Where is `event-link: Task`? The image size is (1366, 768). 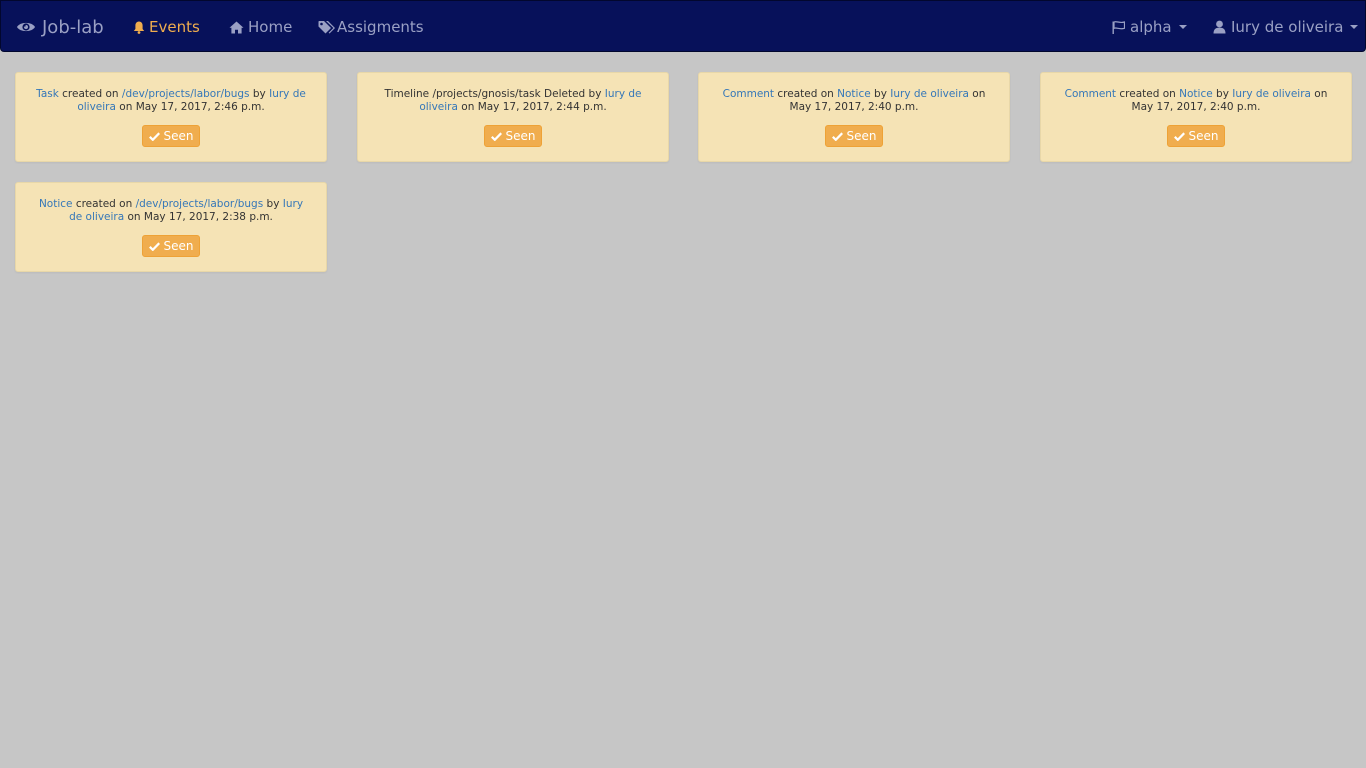 event-link: Task is located at coordinates (47, 94).